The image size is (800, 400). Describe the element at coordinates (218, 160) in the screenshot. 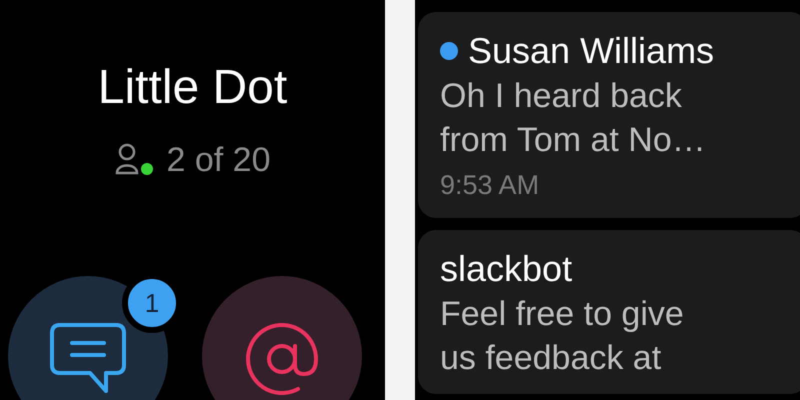

I see `member-count: 2 of 20` at that location.